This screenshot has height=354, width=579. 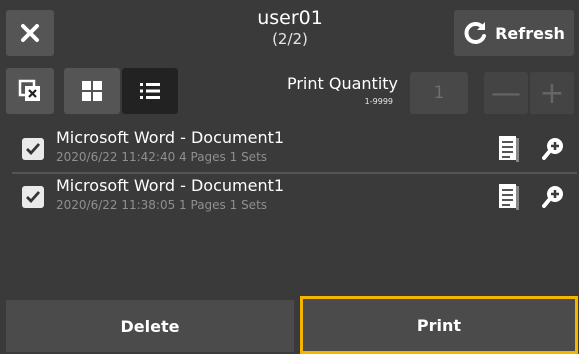 What do you see at coordinates (162, 157) in the screenshot?
I see `document-meta: 2020/6/22 11:42:40 4 Pages 1 Sets` at bounding box center [162, 157].